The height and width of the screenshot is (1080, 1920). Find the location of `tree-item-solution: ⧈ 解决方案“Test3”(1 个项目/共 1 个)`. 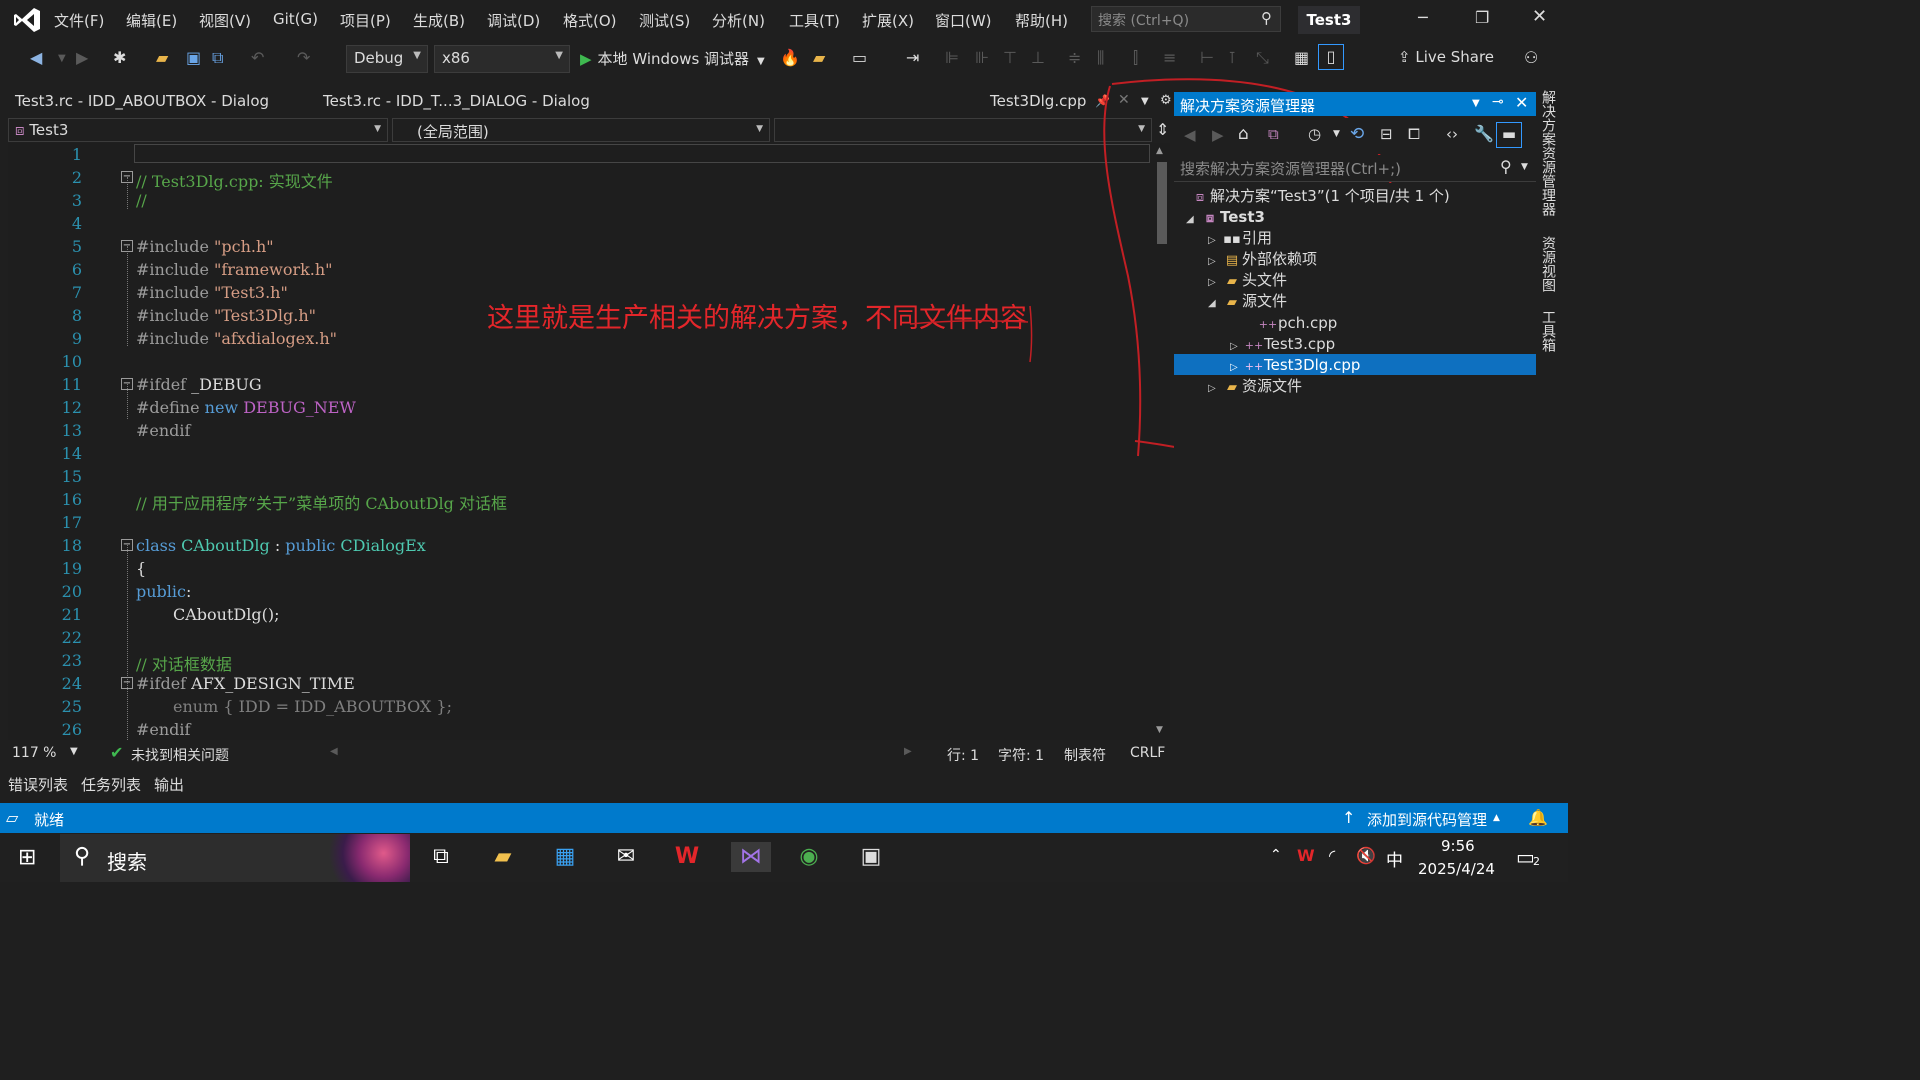

tree-item-solution: ⧈ 解决方案“Test3”(1 个项目/共 1 个) is located at coordinates (1320, 196).